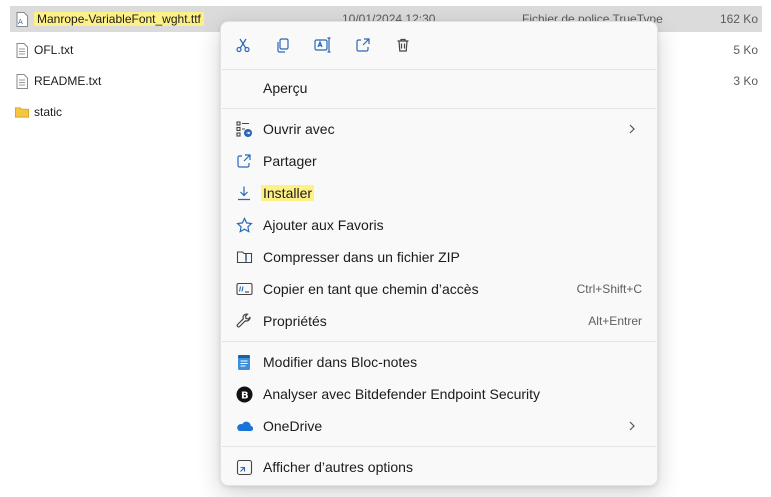  Describe the element at coordinates (745, 50) in the screenshot. I see `file-size: 5 Ko` at that location.